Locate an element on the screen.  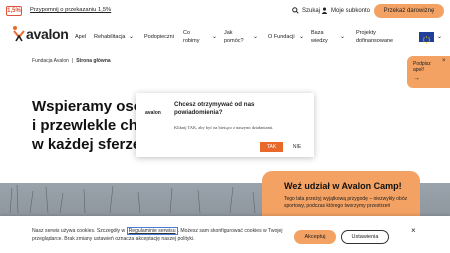
remind-link: Przypomnij o przekazaniu 1,5% is located at coordinates (70, 10).